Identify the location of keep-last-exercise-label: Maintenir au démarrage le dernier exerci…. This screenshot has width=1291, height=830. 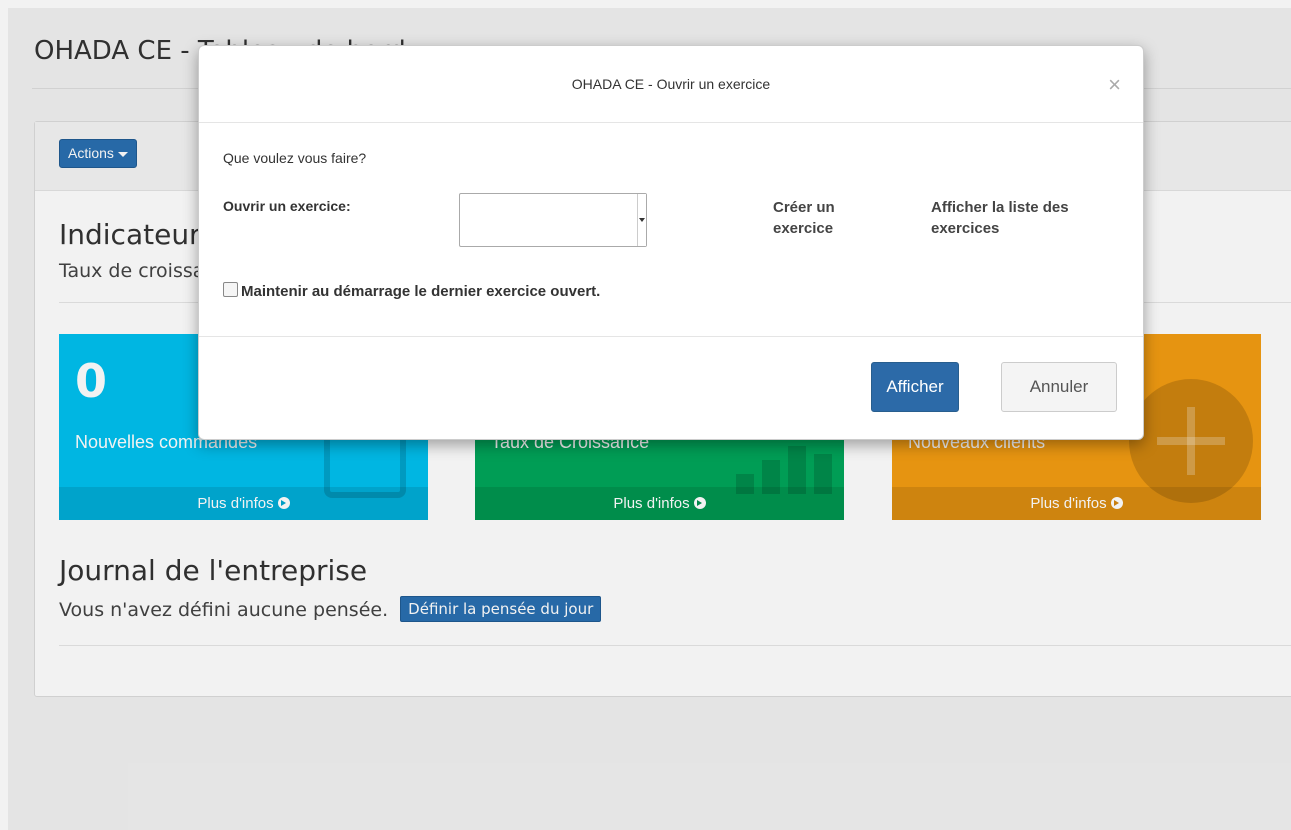
(420, 291).